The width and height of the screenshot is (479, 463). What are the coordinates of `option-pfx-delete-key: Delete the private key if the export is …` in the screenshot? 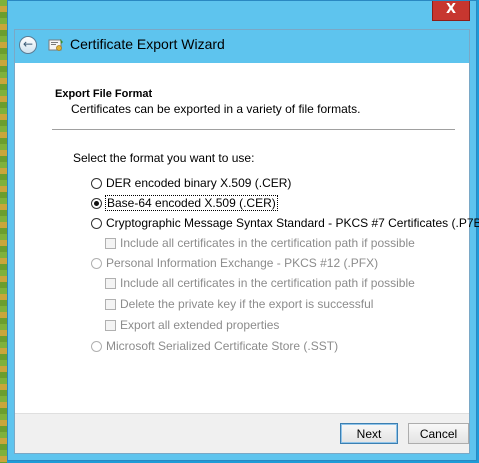 It's located at (239, 304).